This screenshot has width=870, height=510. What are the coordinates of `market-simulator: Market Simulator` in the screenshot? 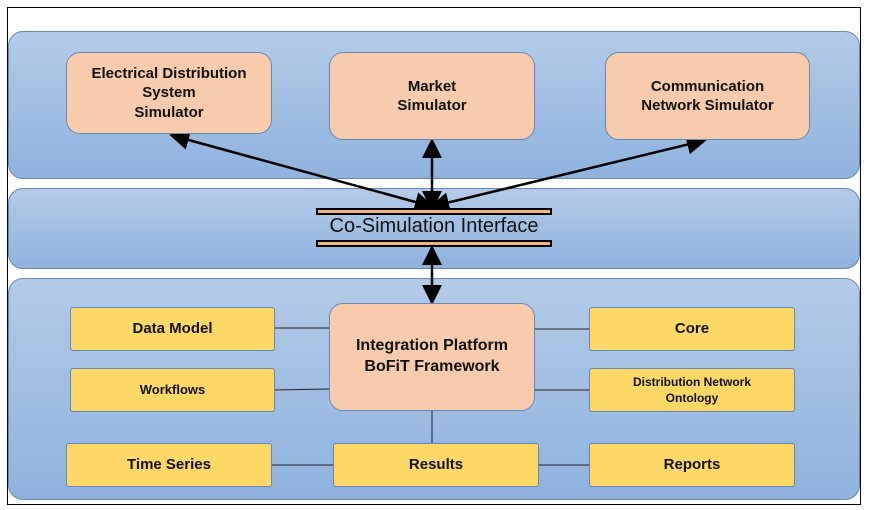 It's located at (432, 96).